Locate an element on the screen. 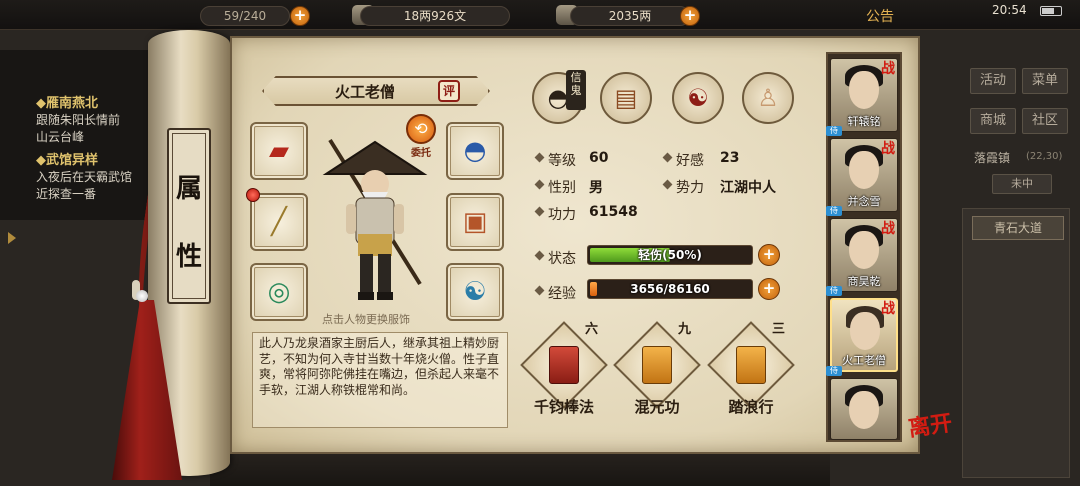 This screenshot has height=486, width=1080. gender-value: 男 is located at coordinates (596, 188).